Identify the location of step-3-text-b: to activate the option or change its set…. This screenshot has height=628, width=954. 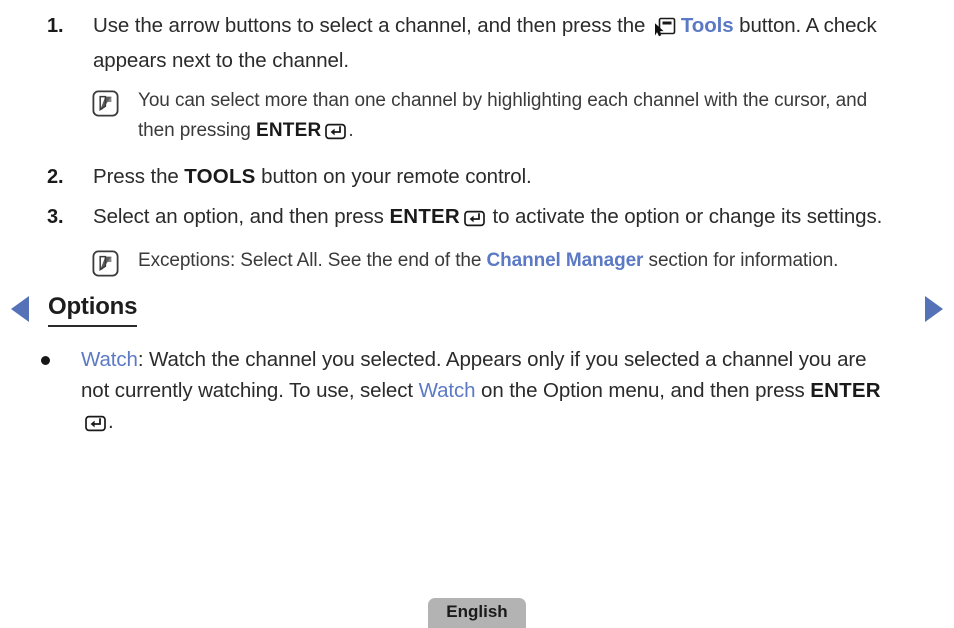
(684, 216).